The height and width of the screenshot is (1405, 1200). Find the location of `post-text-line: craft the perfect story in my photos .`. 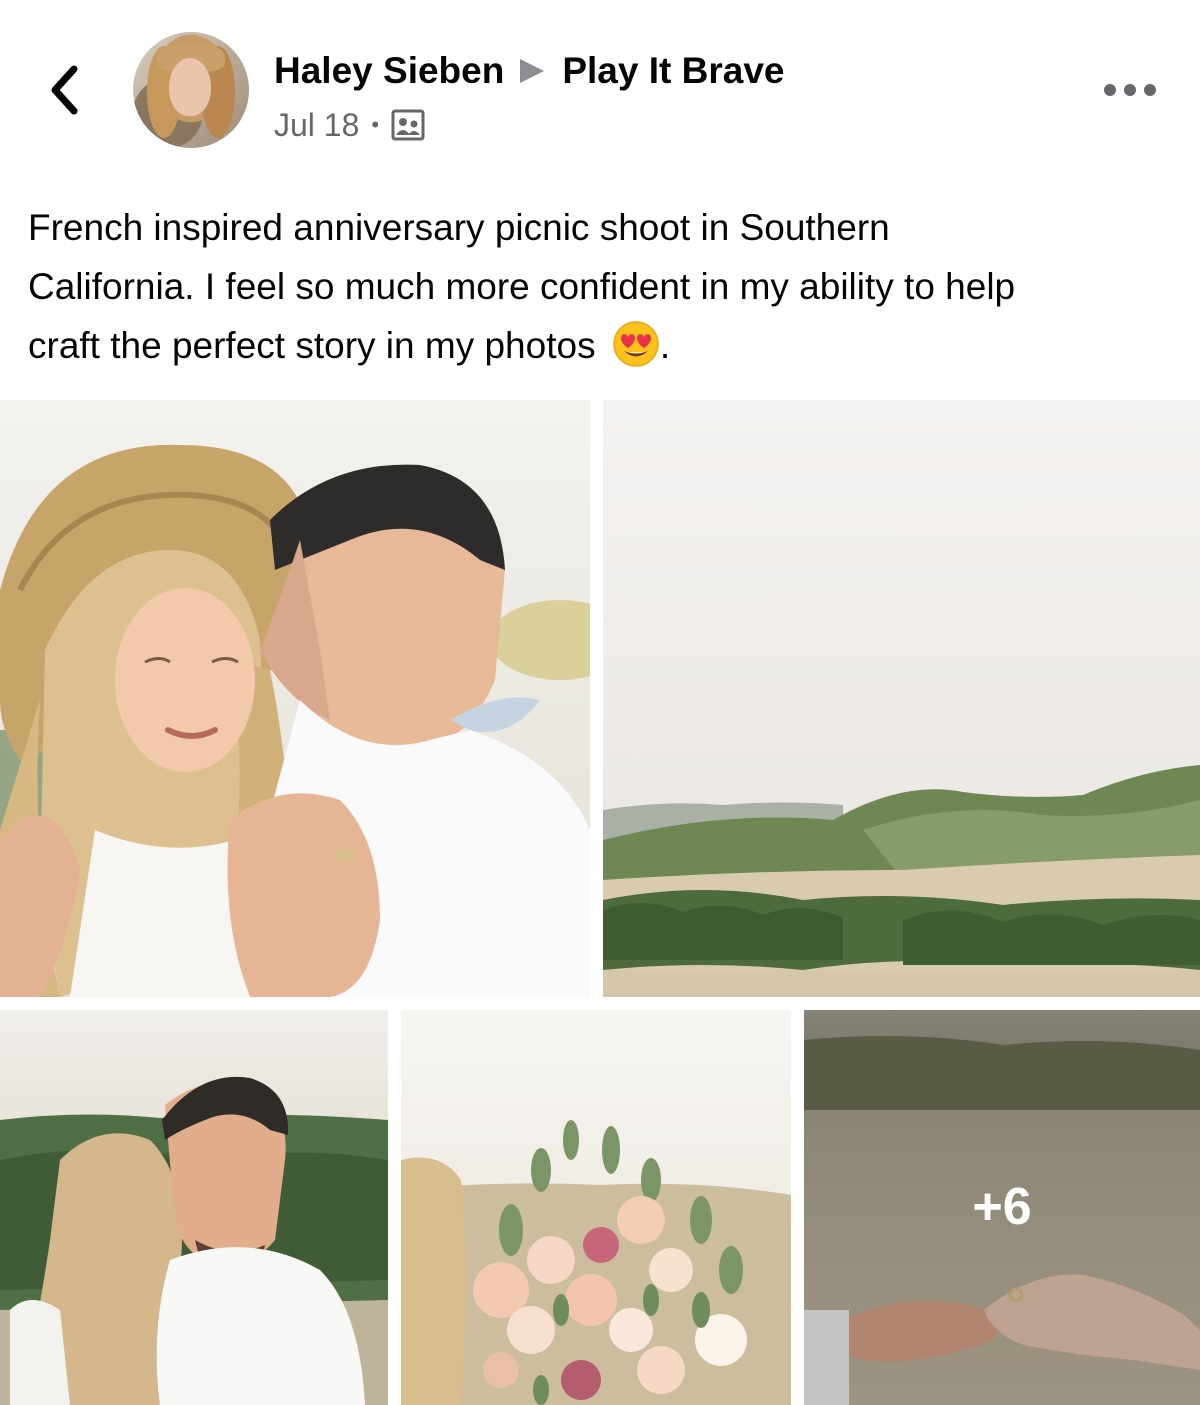

post-text-line: craft the perfect story in my photos . is located at coordinates (603, 345).